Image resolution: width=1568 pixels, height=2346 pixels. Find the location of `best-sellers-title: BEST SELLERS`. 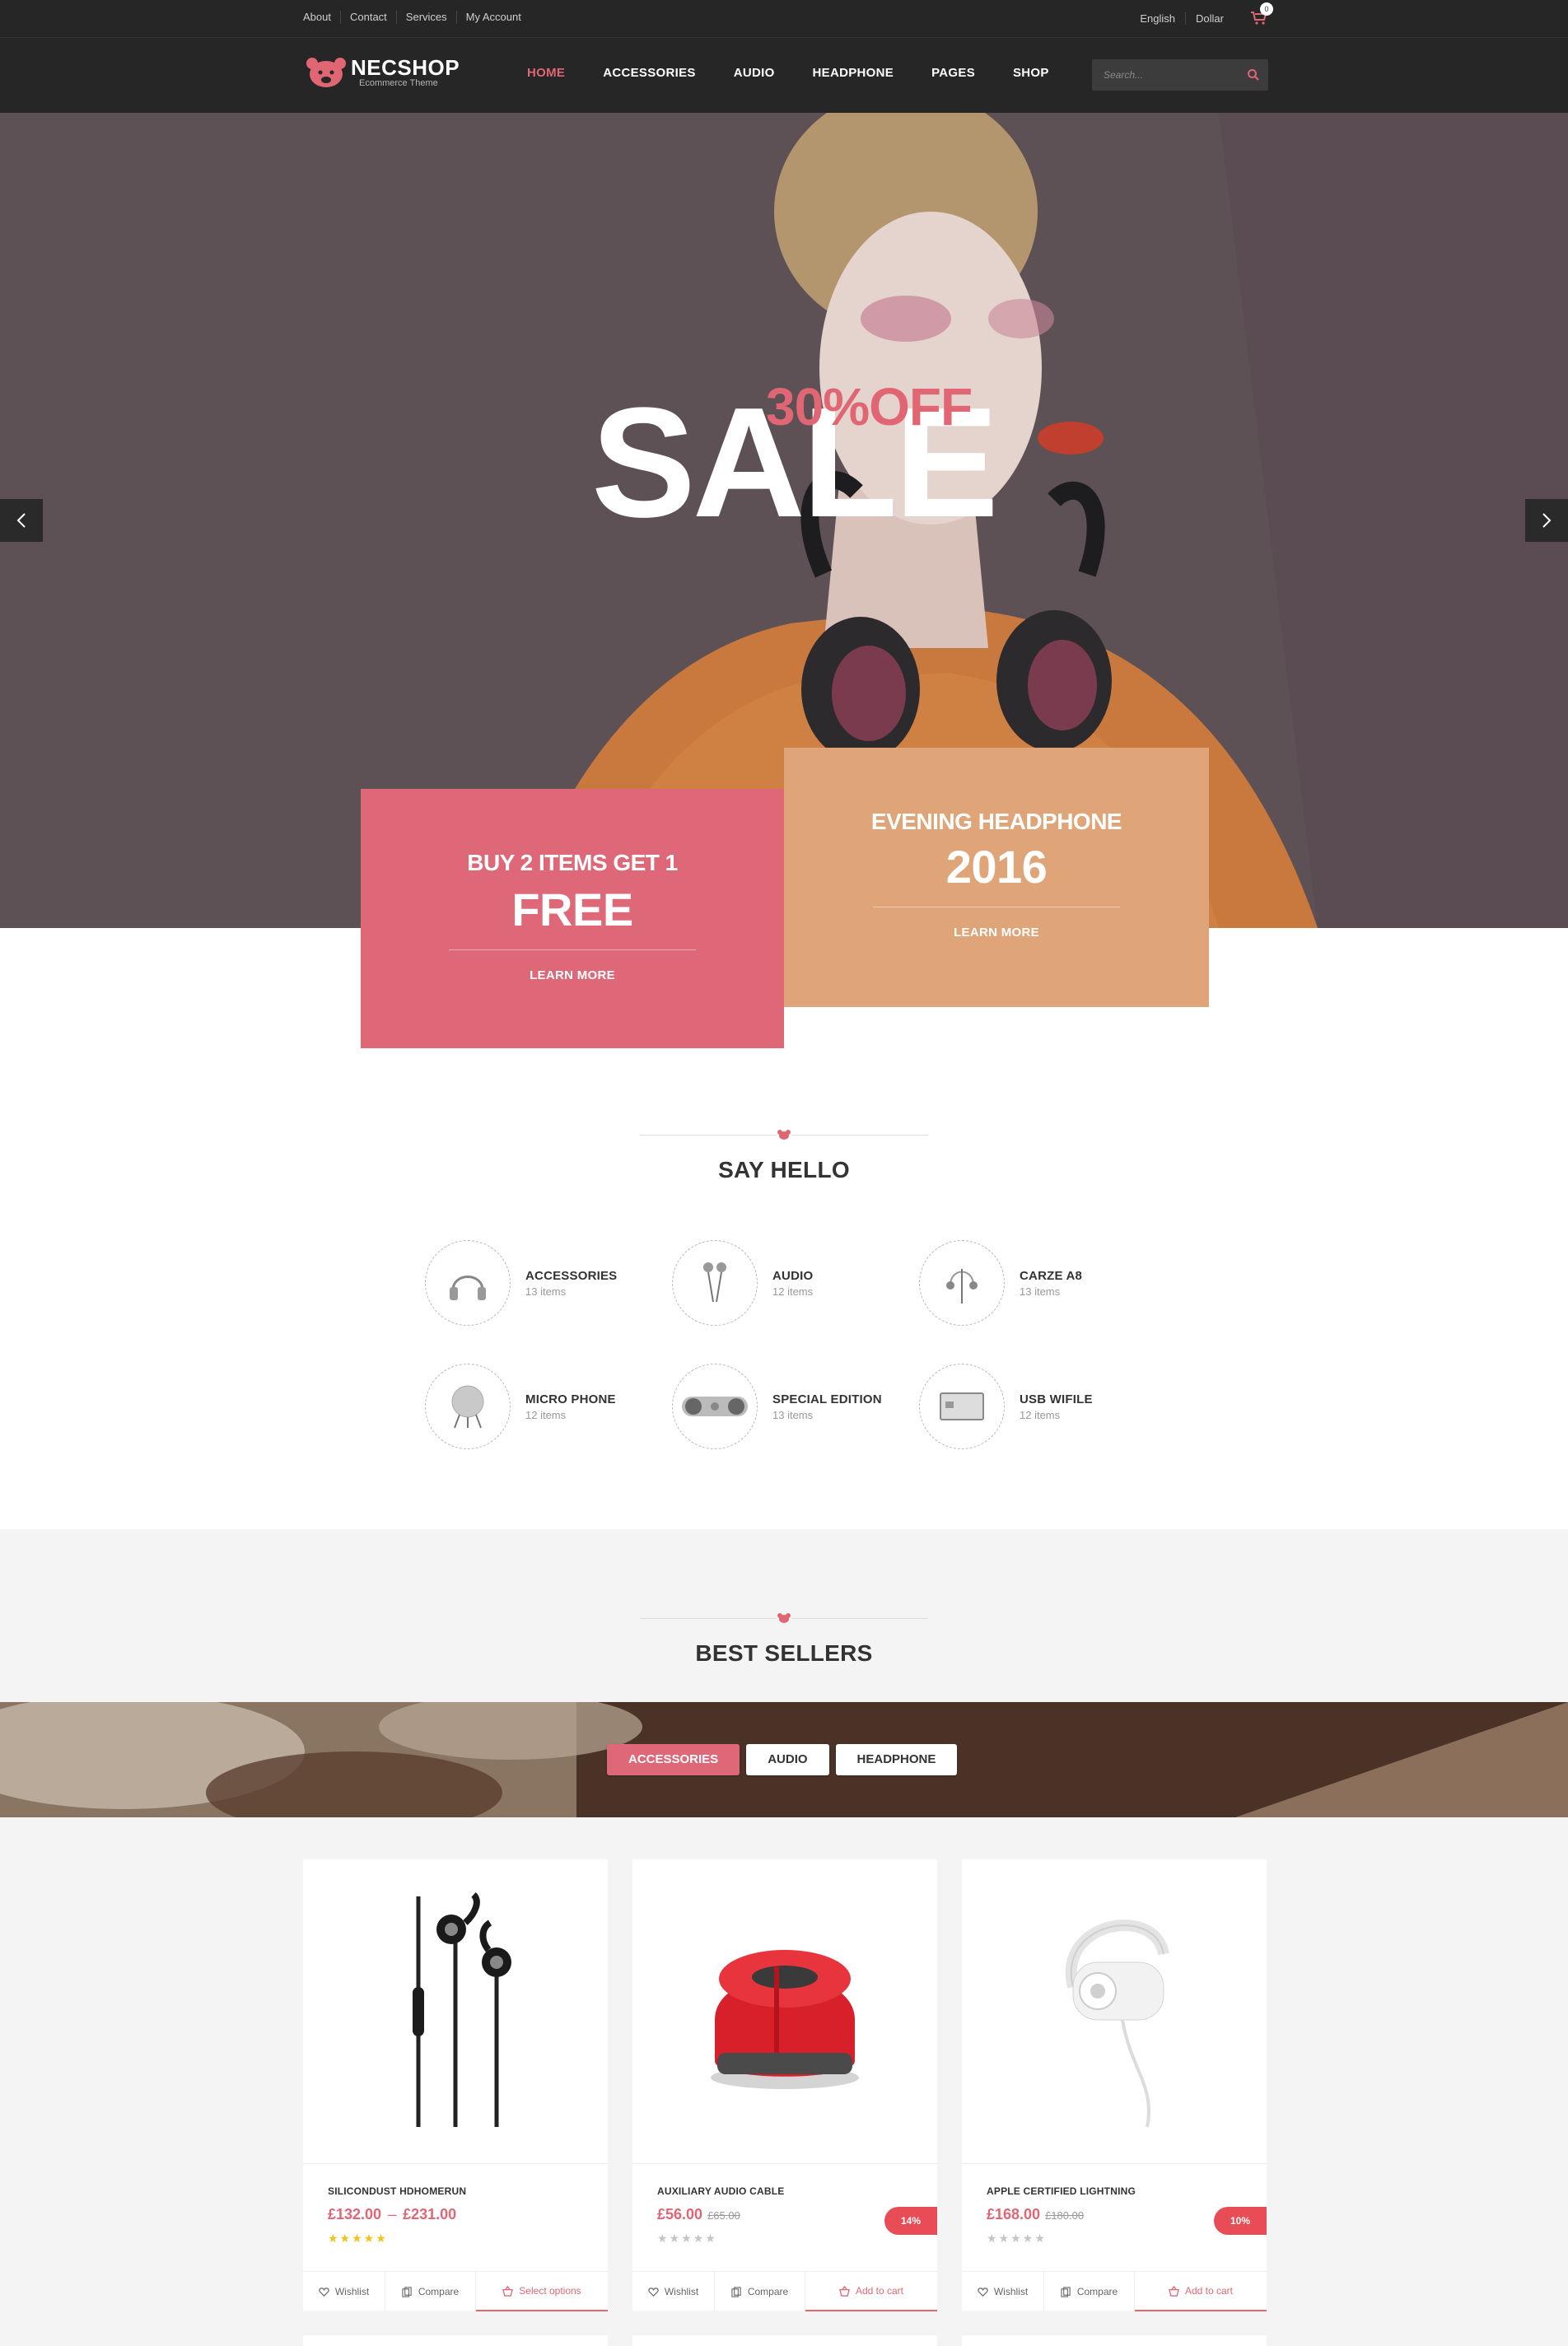

best-sellers-title: BEST SELLERS is located at coordinates (784, 1653).